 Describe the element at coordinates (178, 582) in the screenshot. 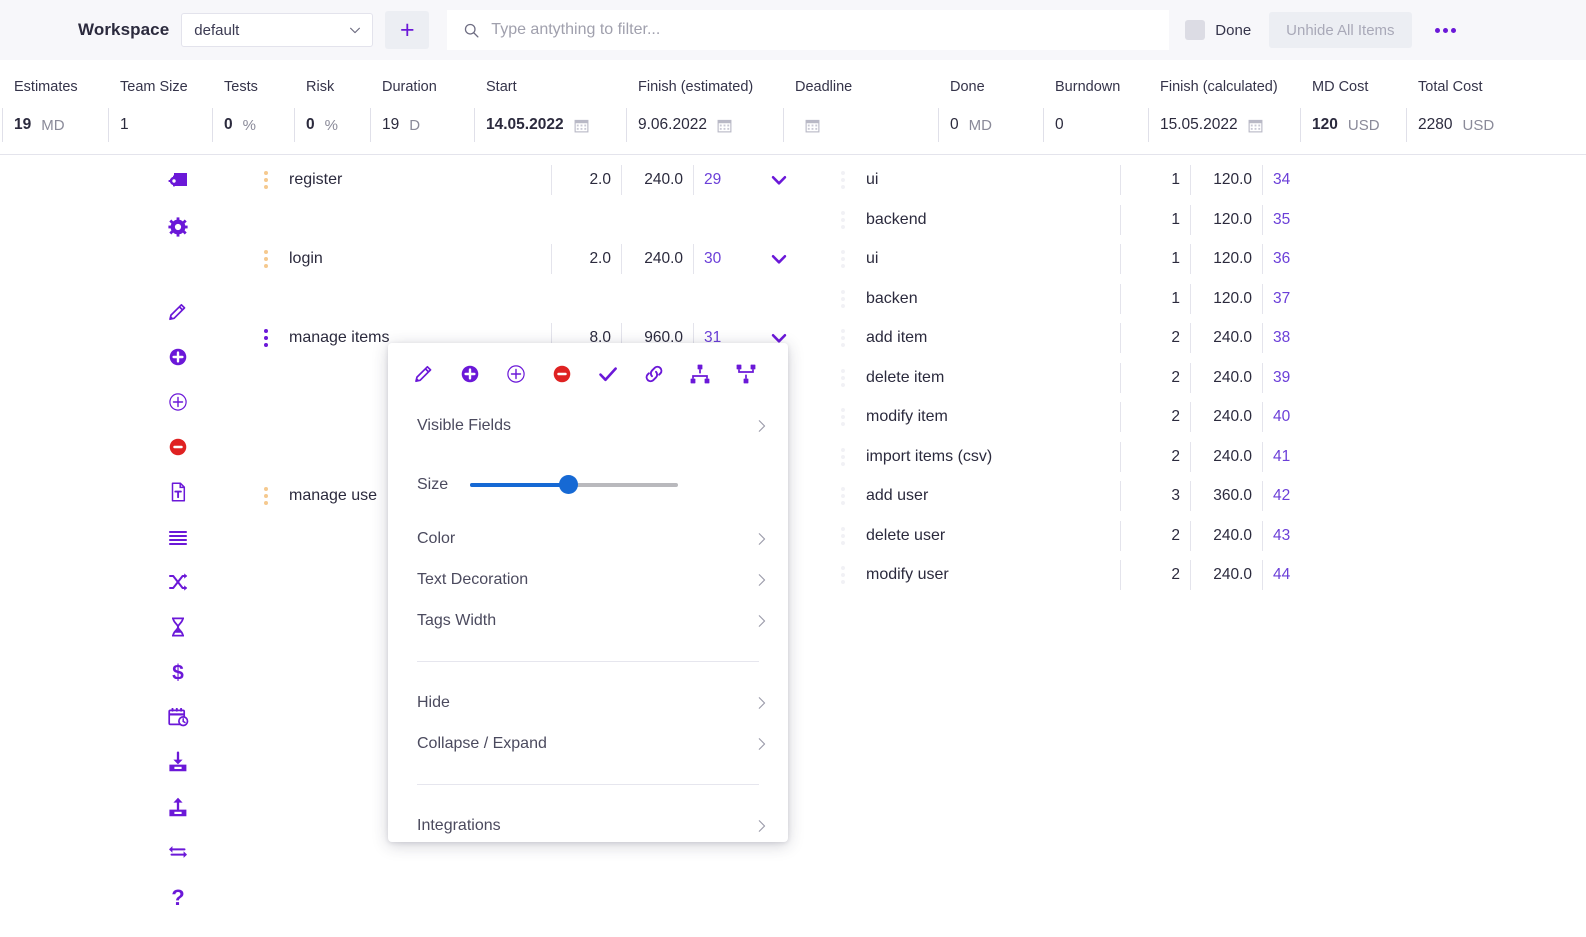

I see `sidebar-button-shuffle` at that location.